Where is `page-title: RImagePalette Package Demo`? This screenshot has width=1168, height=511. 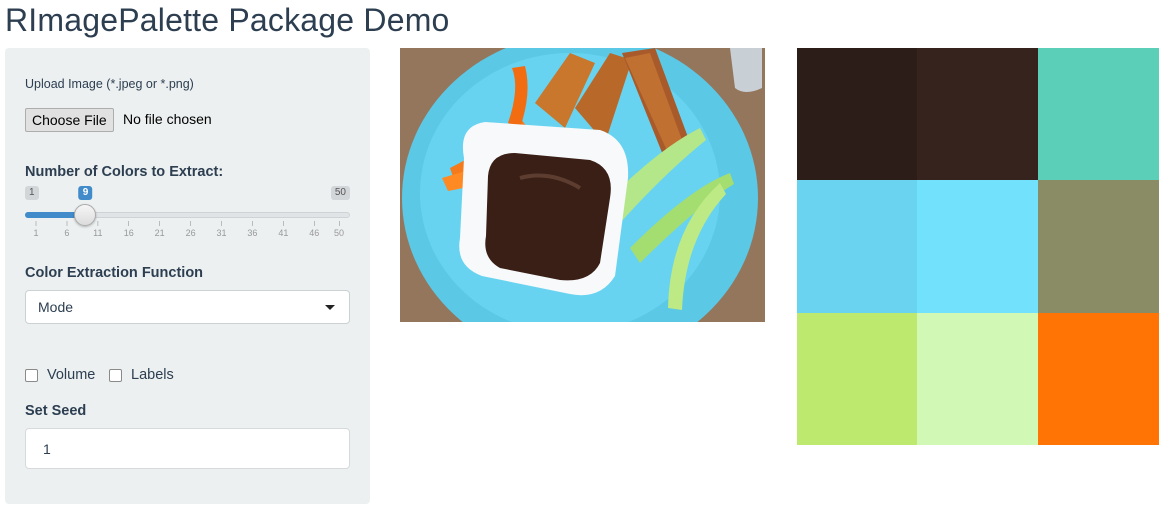 page-title: RImagePalette Package Demo is located at coordinates (227, 20).